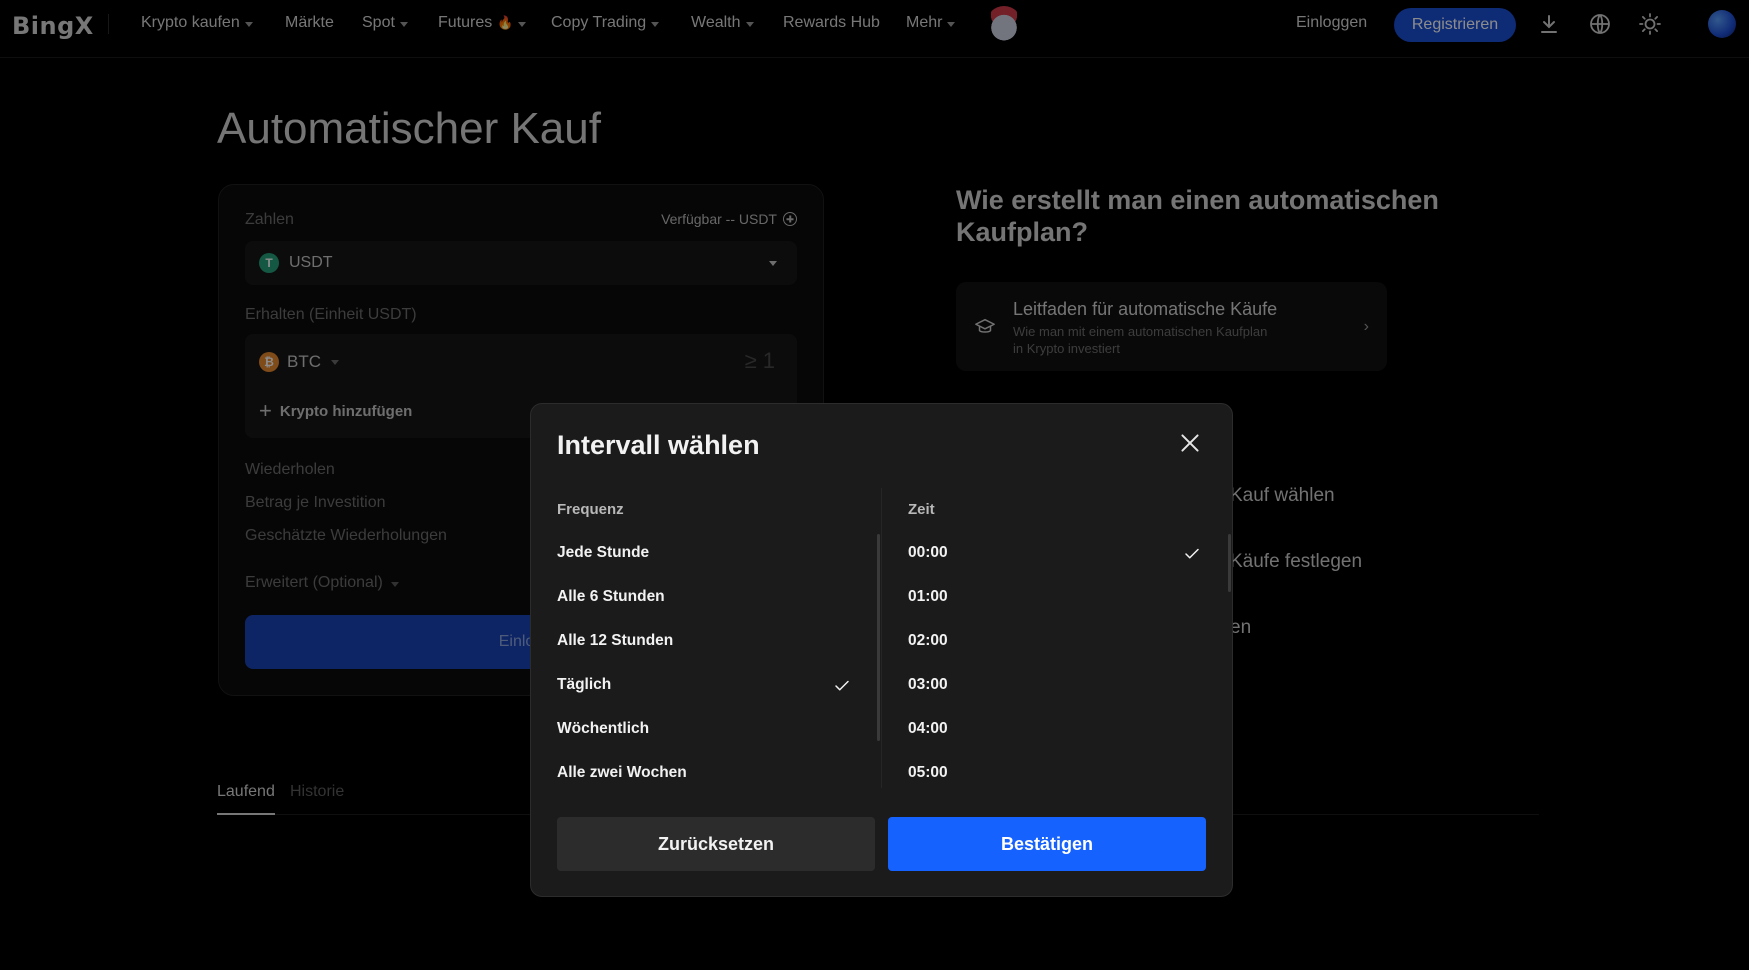 This screenshot has width=1749, height=970. What do you see at coordinates (603, 553) in the screenshot?
I see `frequency-option-jede-stunde: Jede Stunde` at bounding box center [603, 553].